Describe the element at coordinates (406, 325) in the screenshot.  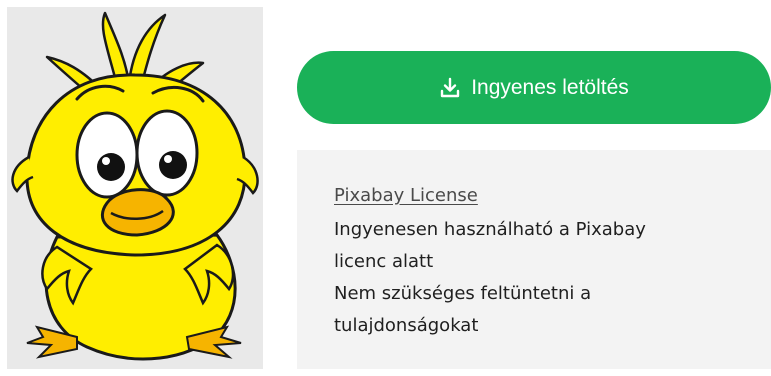
I see `license-text-line: tulajdonságokat` at that location.